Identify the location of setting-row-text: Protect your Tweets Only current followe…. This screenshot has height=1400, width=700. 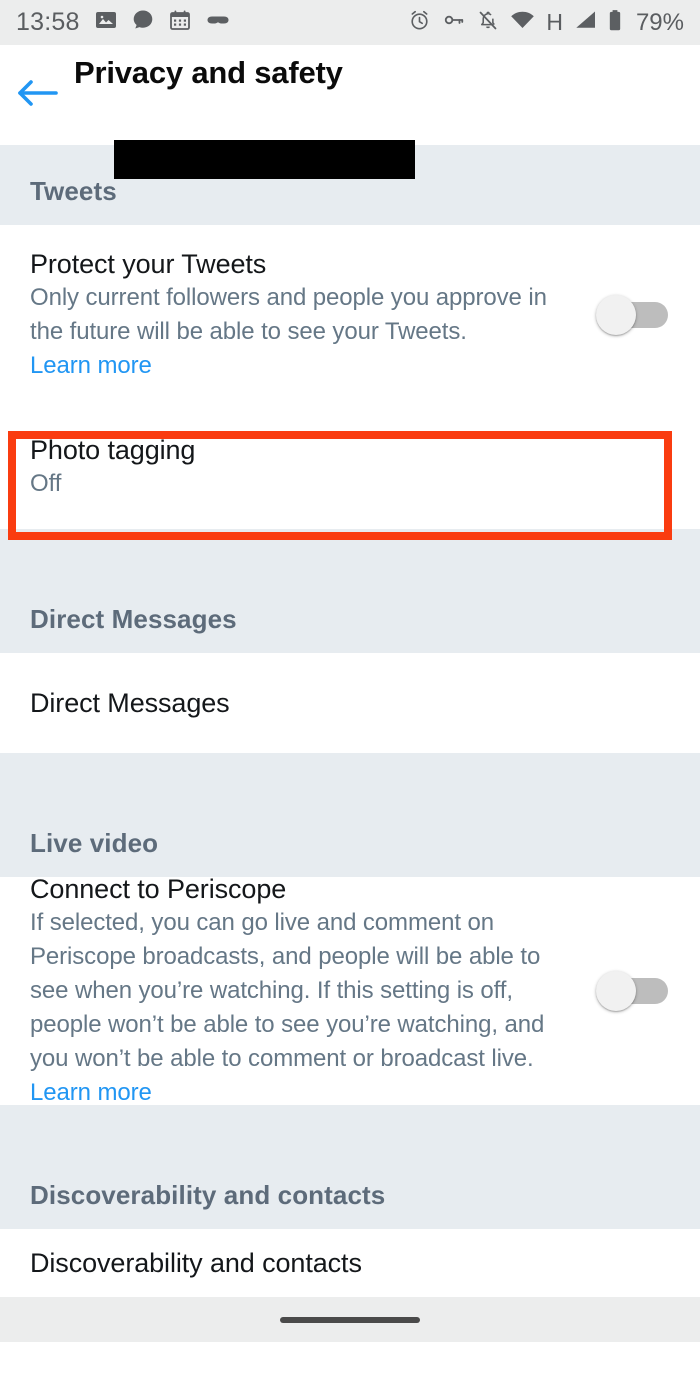
(302, 315).